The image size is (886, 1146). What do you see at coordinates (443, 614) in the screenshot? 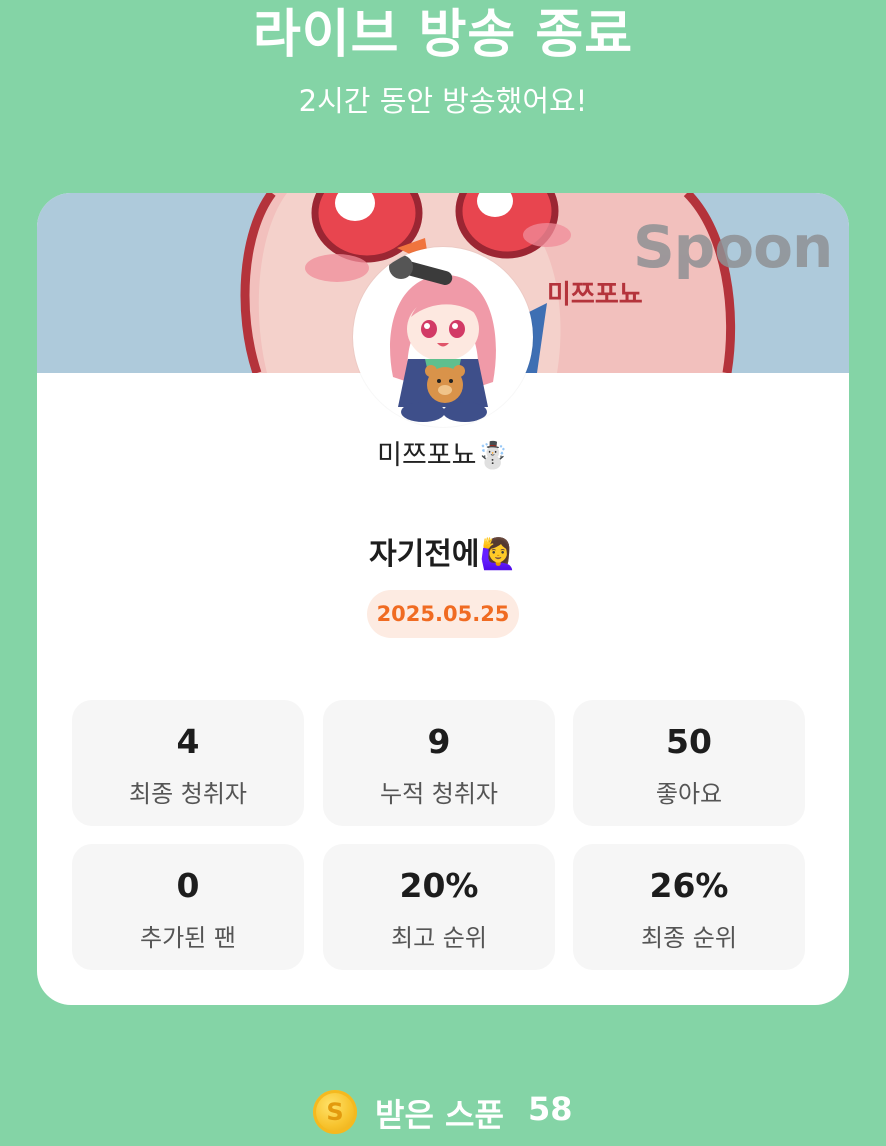
I see `broadcast-date: 2025.05.25` at bounding box center [443, 614].